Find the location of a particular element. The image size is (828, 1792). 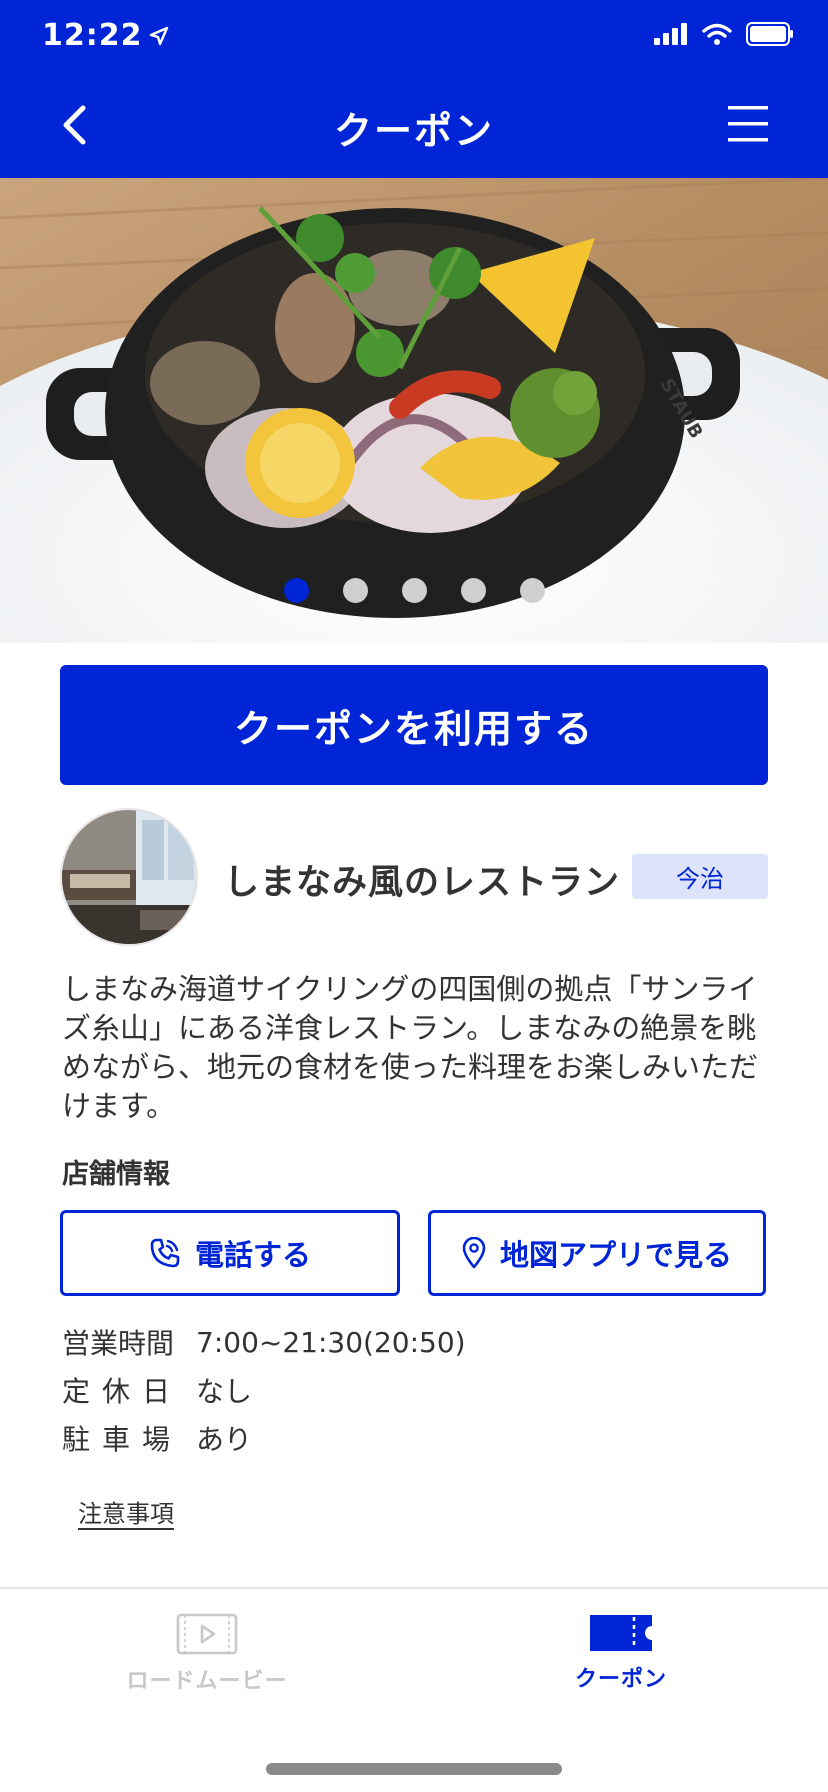

use-coupon-button: クーポンを利用する is located at coordinates (414, 725).